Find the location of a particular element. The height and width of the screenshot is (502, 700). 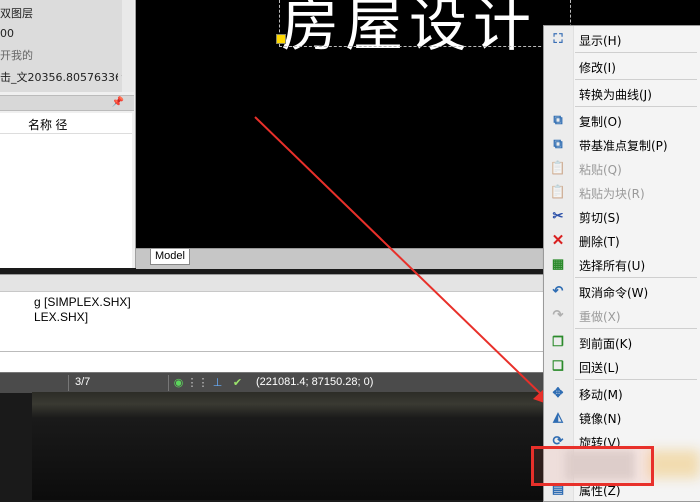

menu-item-move: ✥ 移动(M) is located at coordinates (622, 393).